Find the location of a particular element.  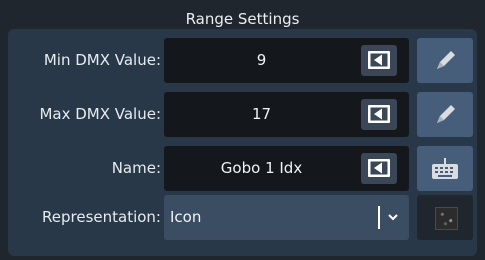

max-dmx-edit-button is located at coordinates (445, 114).